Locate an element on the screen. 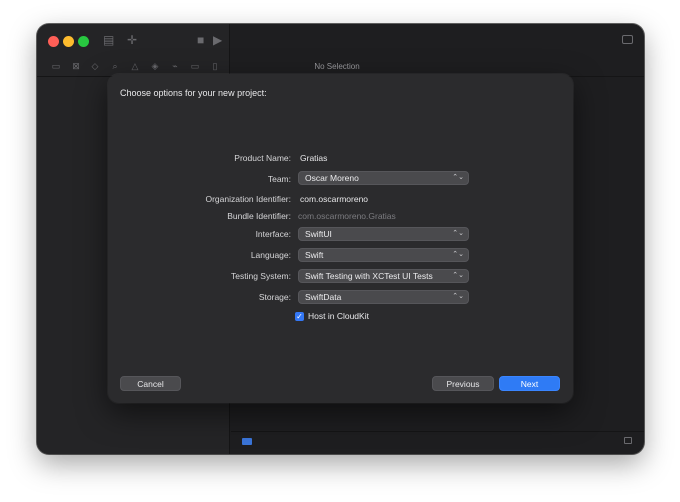 This screenshot has height=502, width=680. debug-area-icon is located at coordinates (247, 441).